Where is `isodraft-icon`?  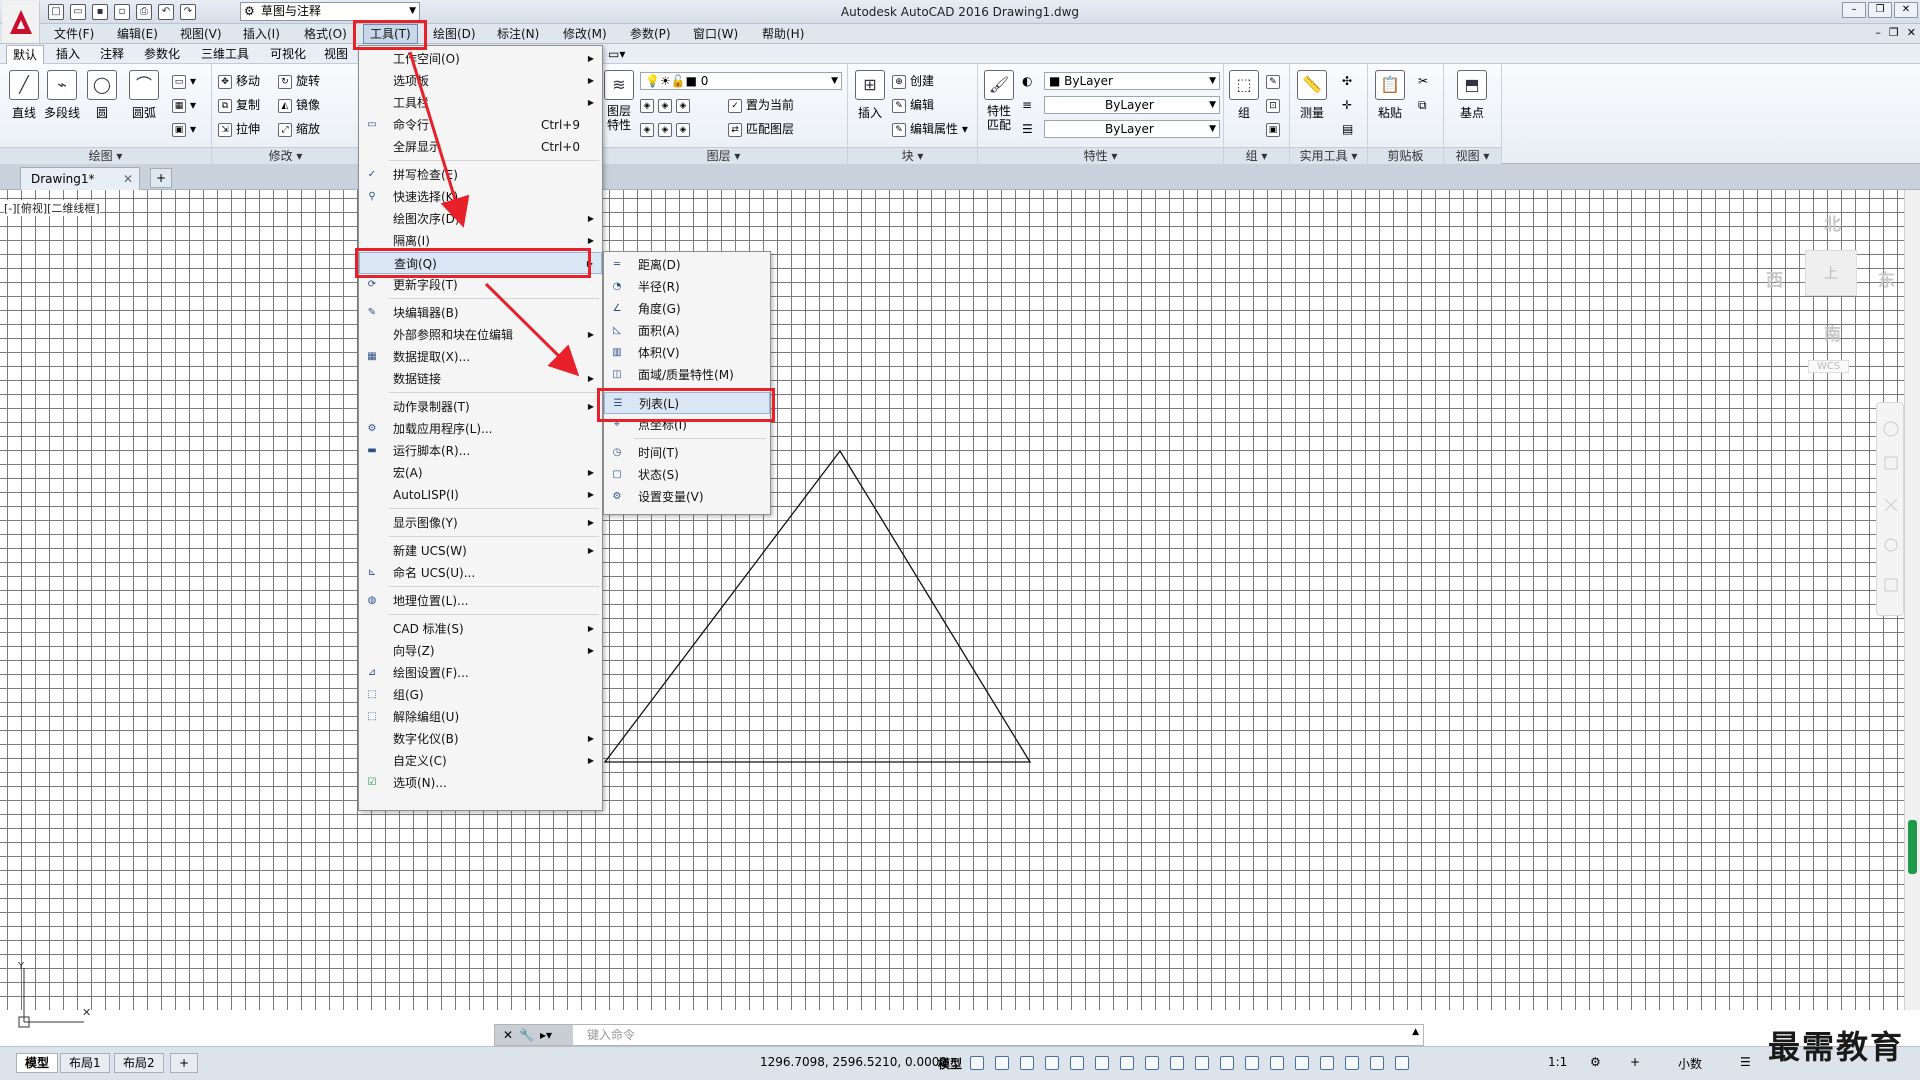
isodraft-icon is located at coordinates (1127, 1063).